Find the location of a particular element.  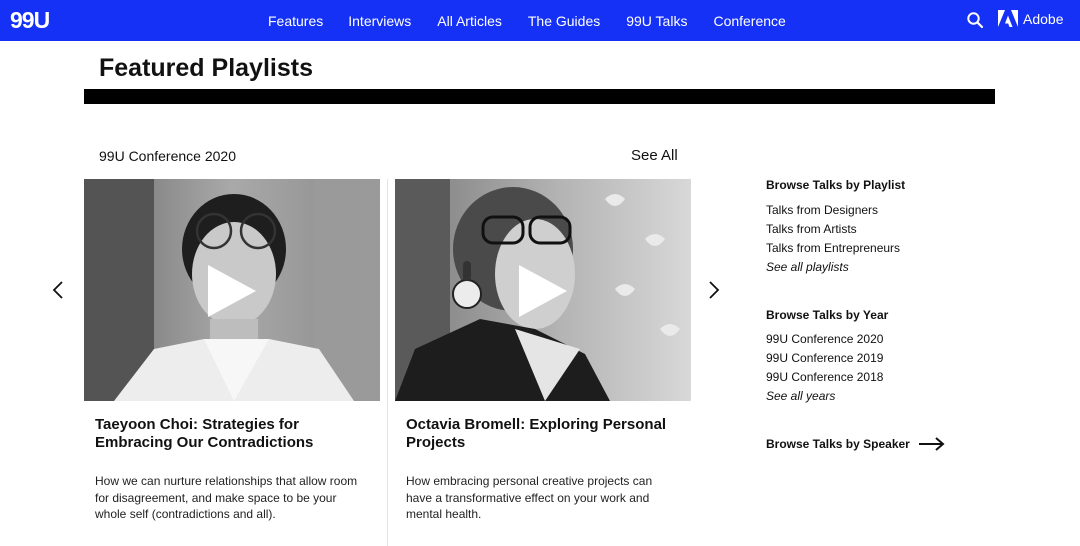

title-underline-bar is located at coordinates (539, 96).